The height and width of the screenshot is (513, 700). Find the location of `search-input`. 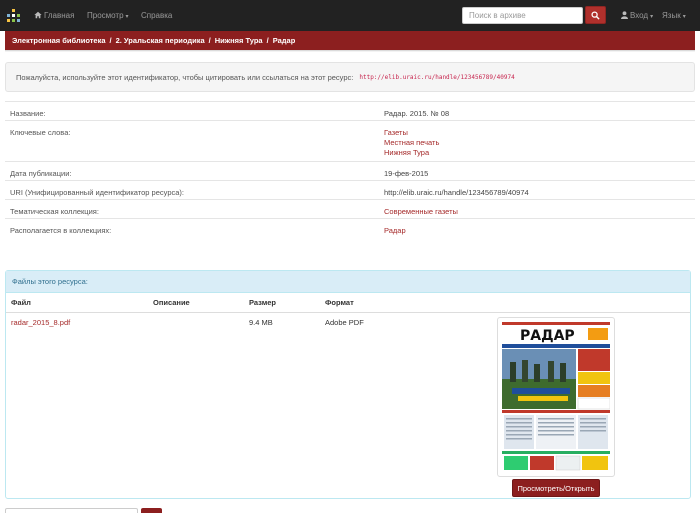

search-input is located at coordinates (522, 15).